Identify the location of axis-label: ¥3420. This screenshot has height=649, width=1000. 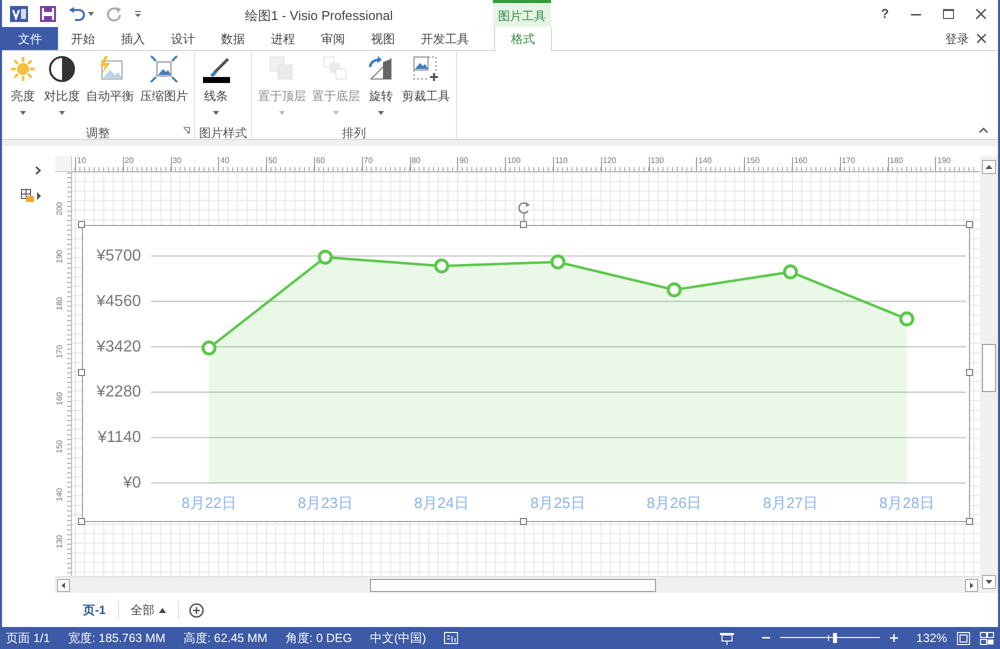
(118, 347).